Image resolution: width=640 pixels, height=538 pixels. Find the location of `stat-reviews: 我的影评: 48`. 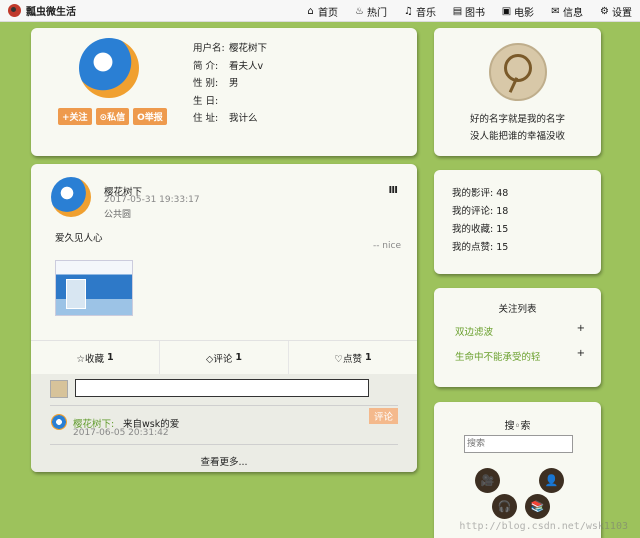

stat-reviews: 我的影评: 48 is located at coordinates (480, 194).